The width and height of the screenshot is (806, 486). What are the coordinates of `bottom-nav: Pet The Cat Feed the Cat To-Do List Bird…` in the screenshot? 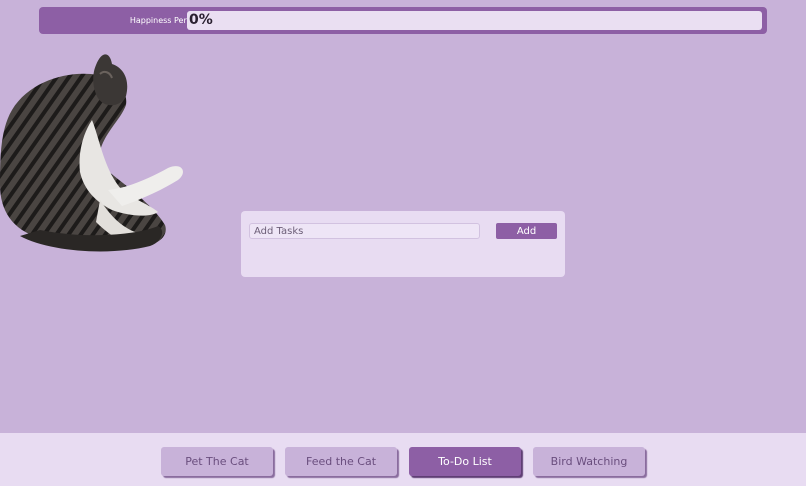 It's located at (403, 459).